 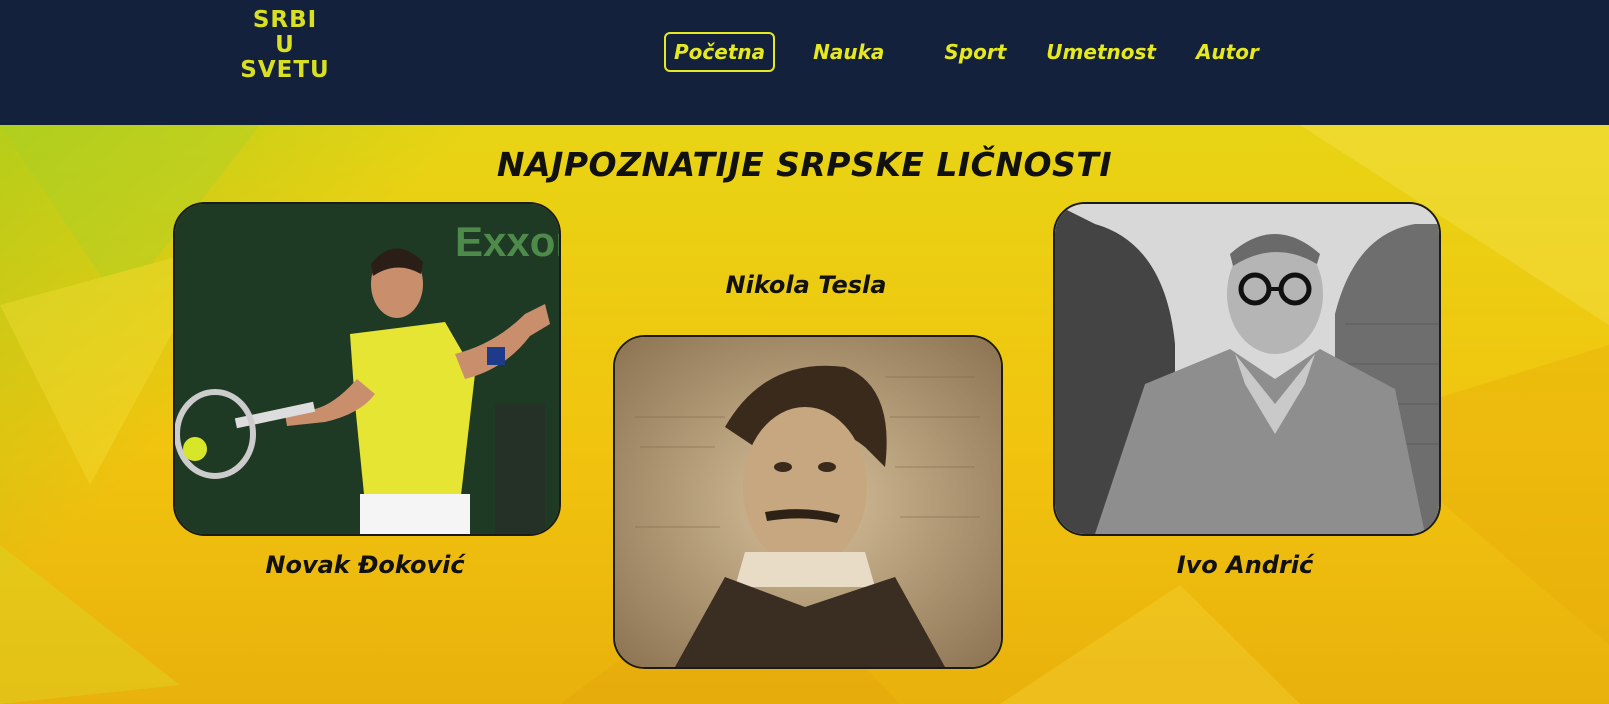 I want to click on photo-ivo-andric, so click(x=1247, y=369).